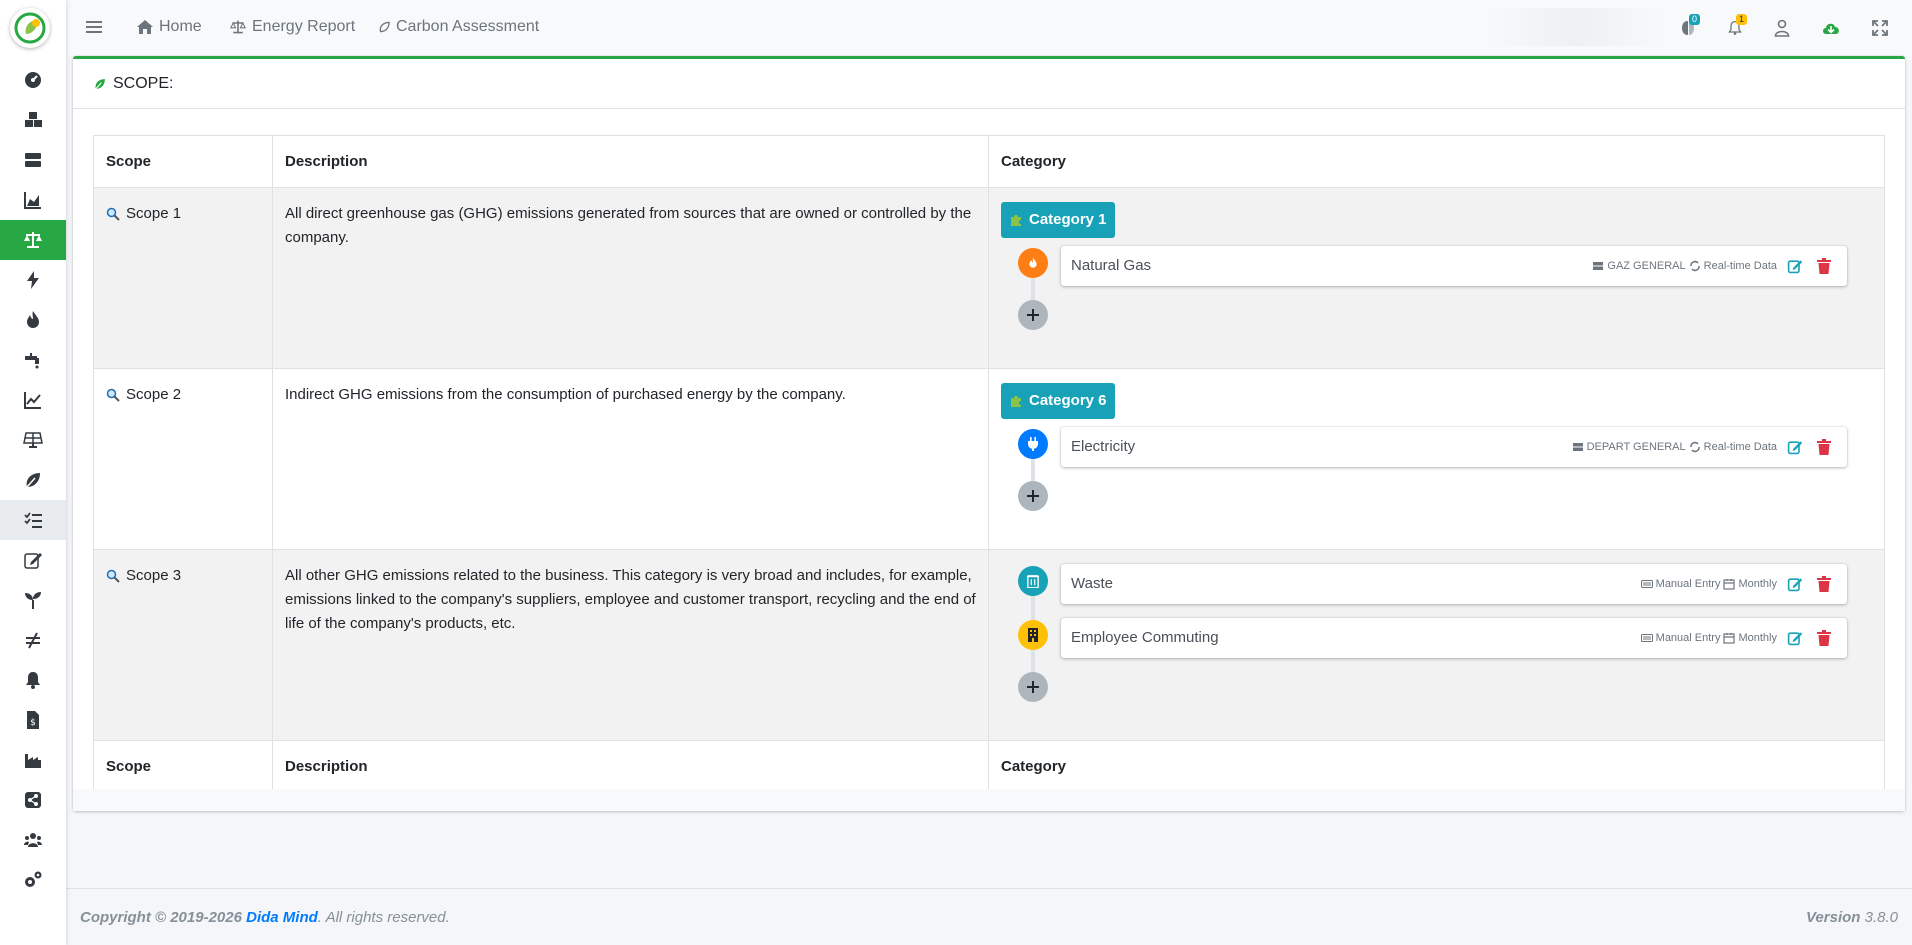 This screenshot has height=945, width=1912. I want to click on users-icon, so click(33, 840).